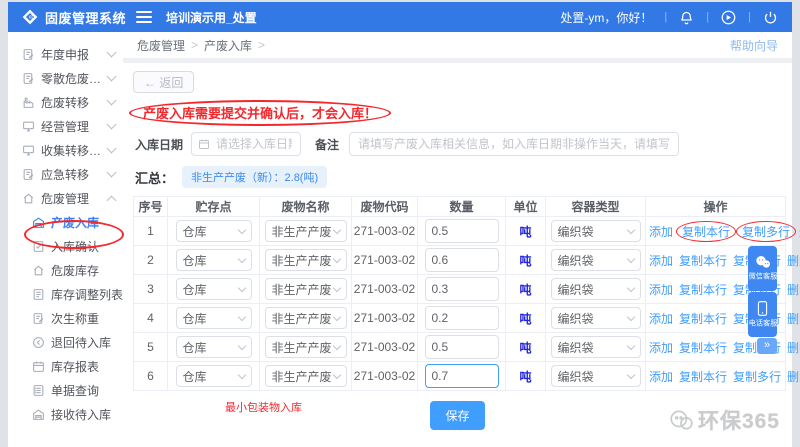 The height and width of the screenshot is (447, 800). I want to click on brand: 固废管理系统, so click(67, 17).